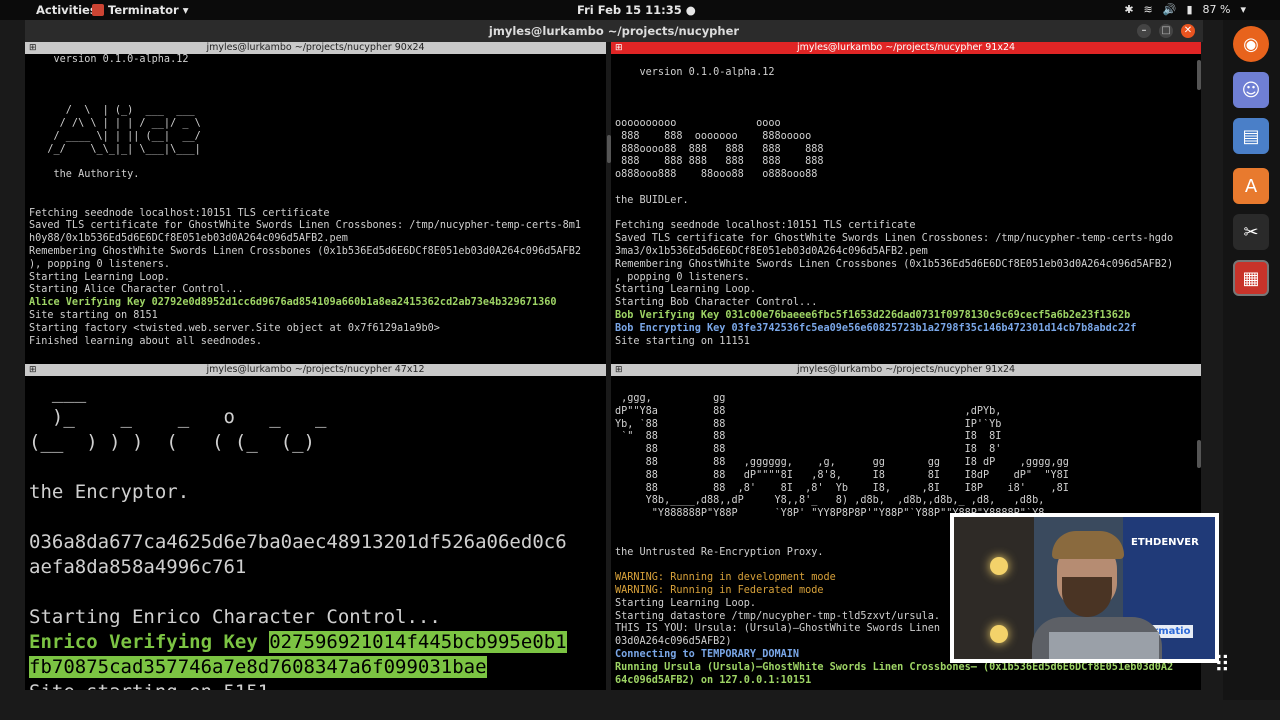 The width and height of the screenshot is (1280, 720). I want to click on terminal-line: , popping 0 listeners., so click(682, 277).